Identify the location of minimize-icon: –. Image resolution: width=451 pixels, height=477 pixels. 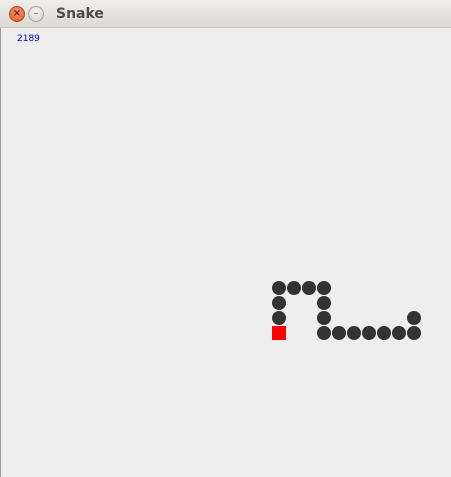
(36, 13).